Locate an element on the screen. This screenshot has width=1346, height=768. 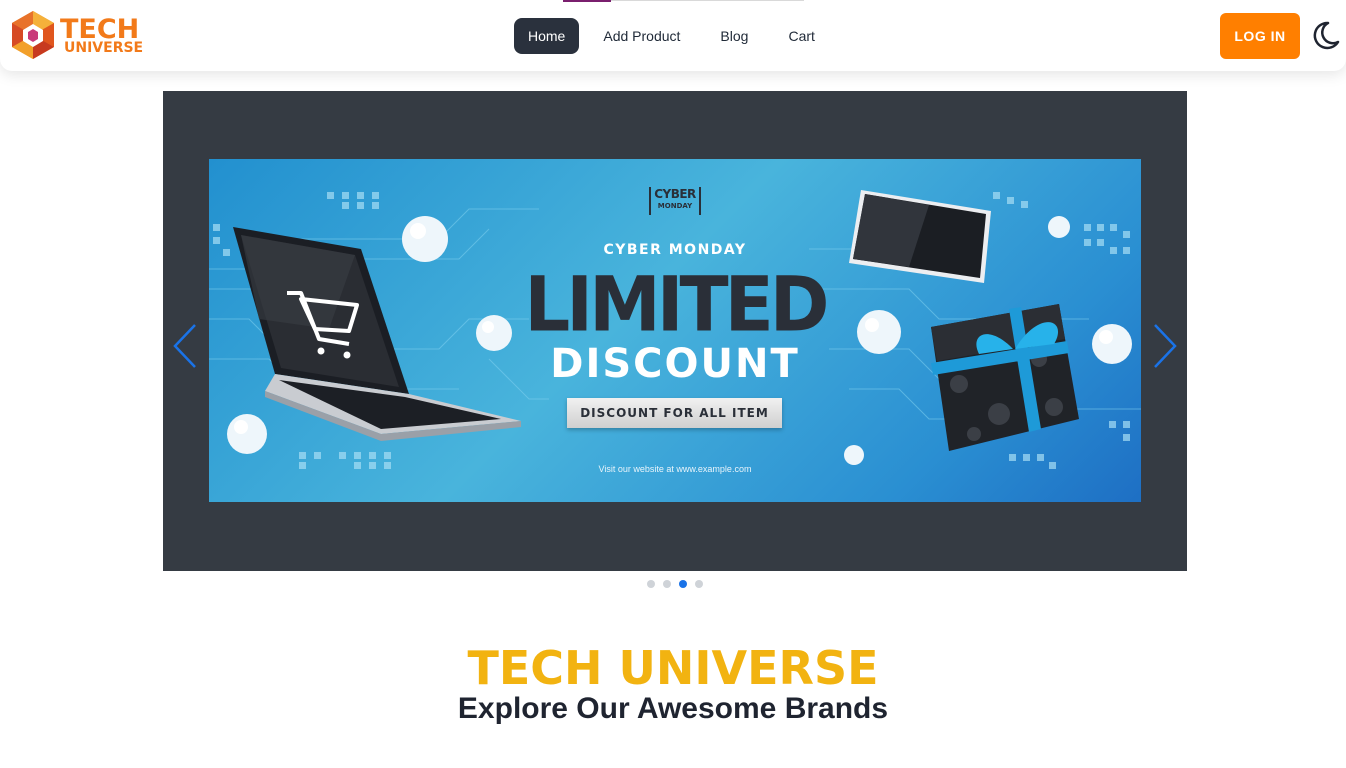
carousel-next-button is located at coordinates (1164, 346).